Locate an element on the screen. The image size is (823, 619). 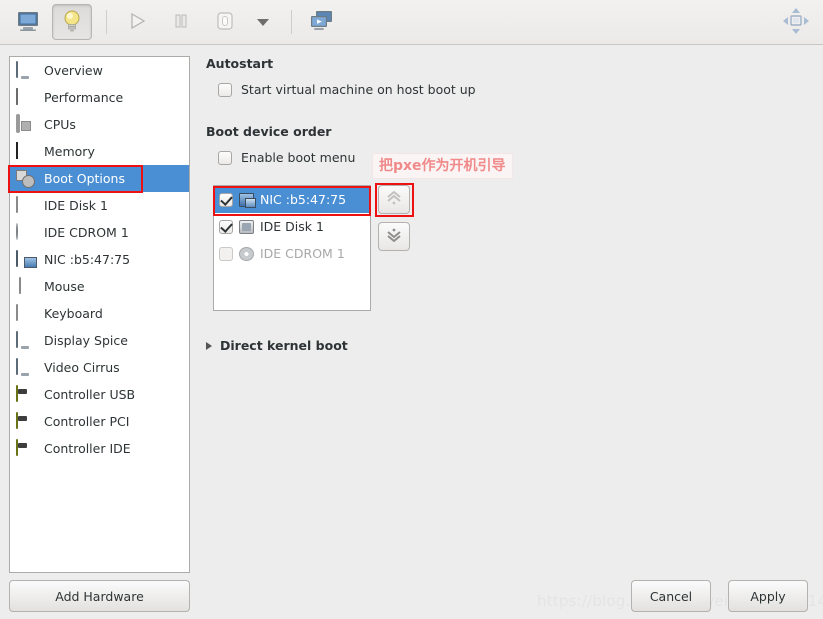
sidebar-item-controller-ide: Controller IDE is located at coordinates (99, 448).